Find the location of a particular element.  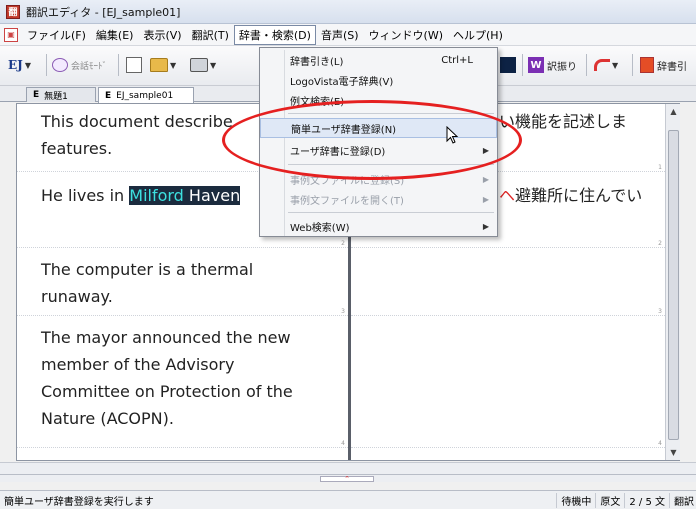

menu-item-dictionary-lookup: 辞書引き(L) Ctrl+L is located at coordinates (378, 60).